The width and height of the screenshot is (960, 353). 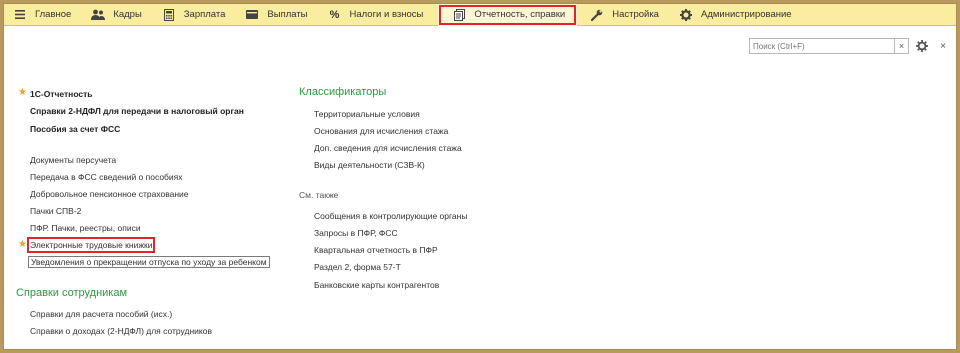 What do you see at coordinates (381, 131) in the screenshot?
I see `classifier-link: Основания для исчисления стажа` at bounding box center [381, 131].